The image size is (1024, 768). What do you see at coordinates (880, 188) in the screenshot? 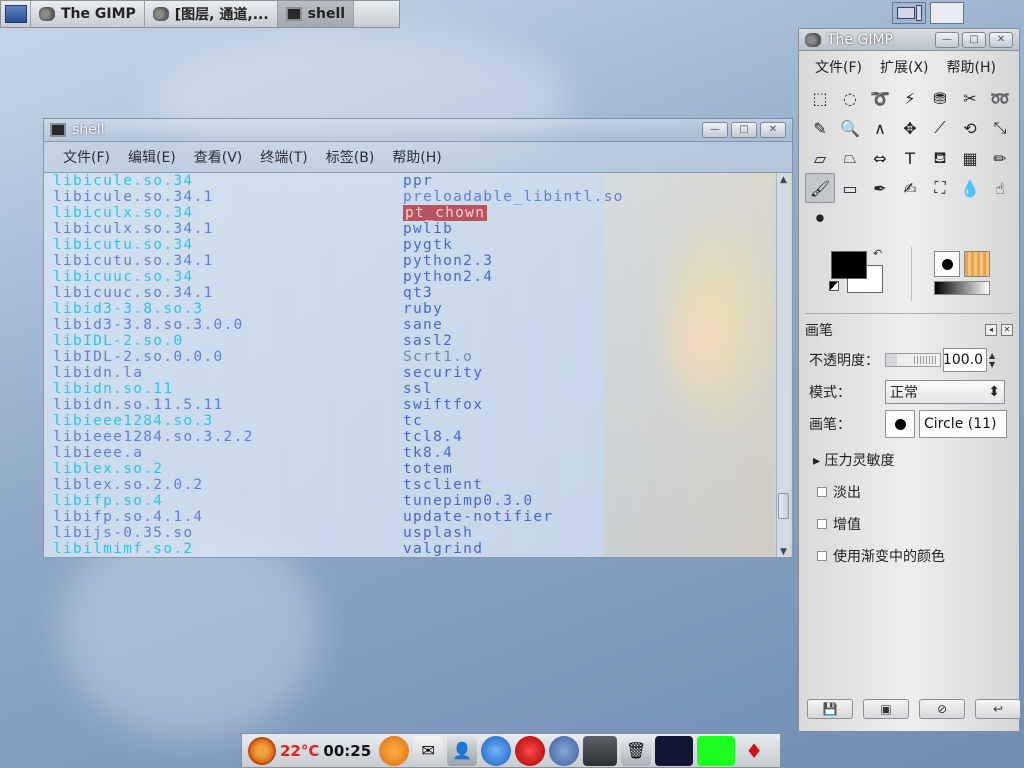
I see `airbrush-icon: ✒` at bounding box center [880, 188].